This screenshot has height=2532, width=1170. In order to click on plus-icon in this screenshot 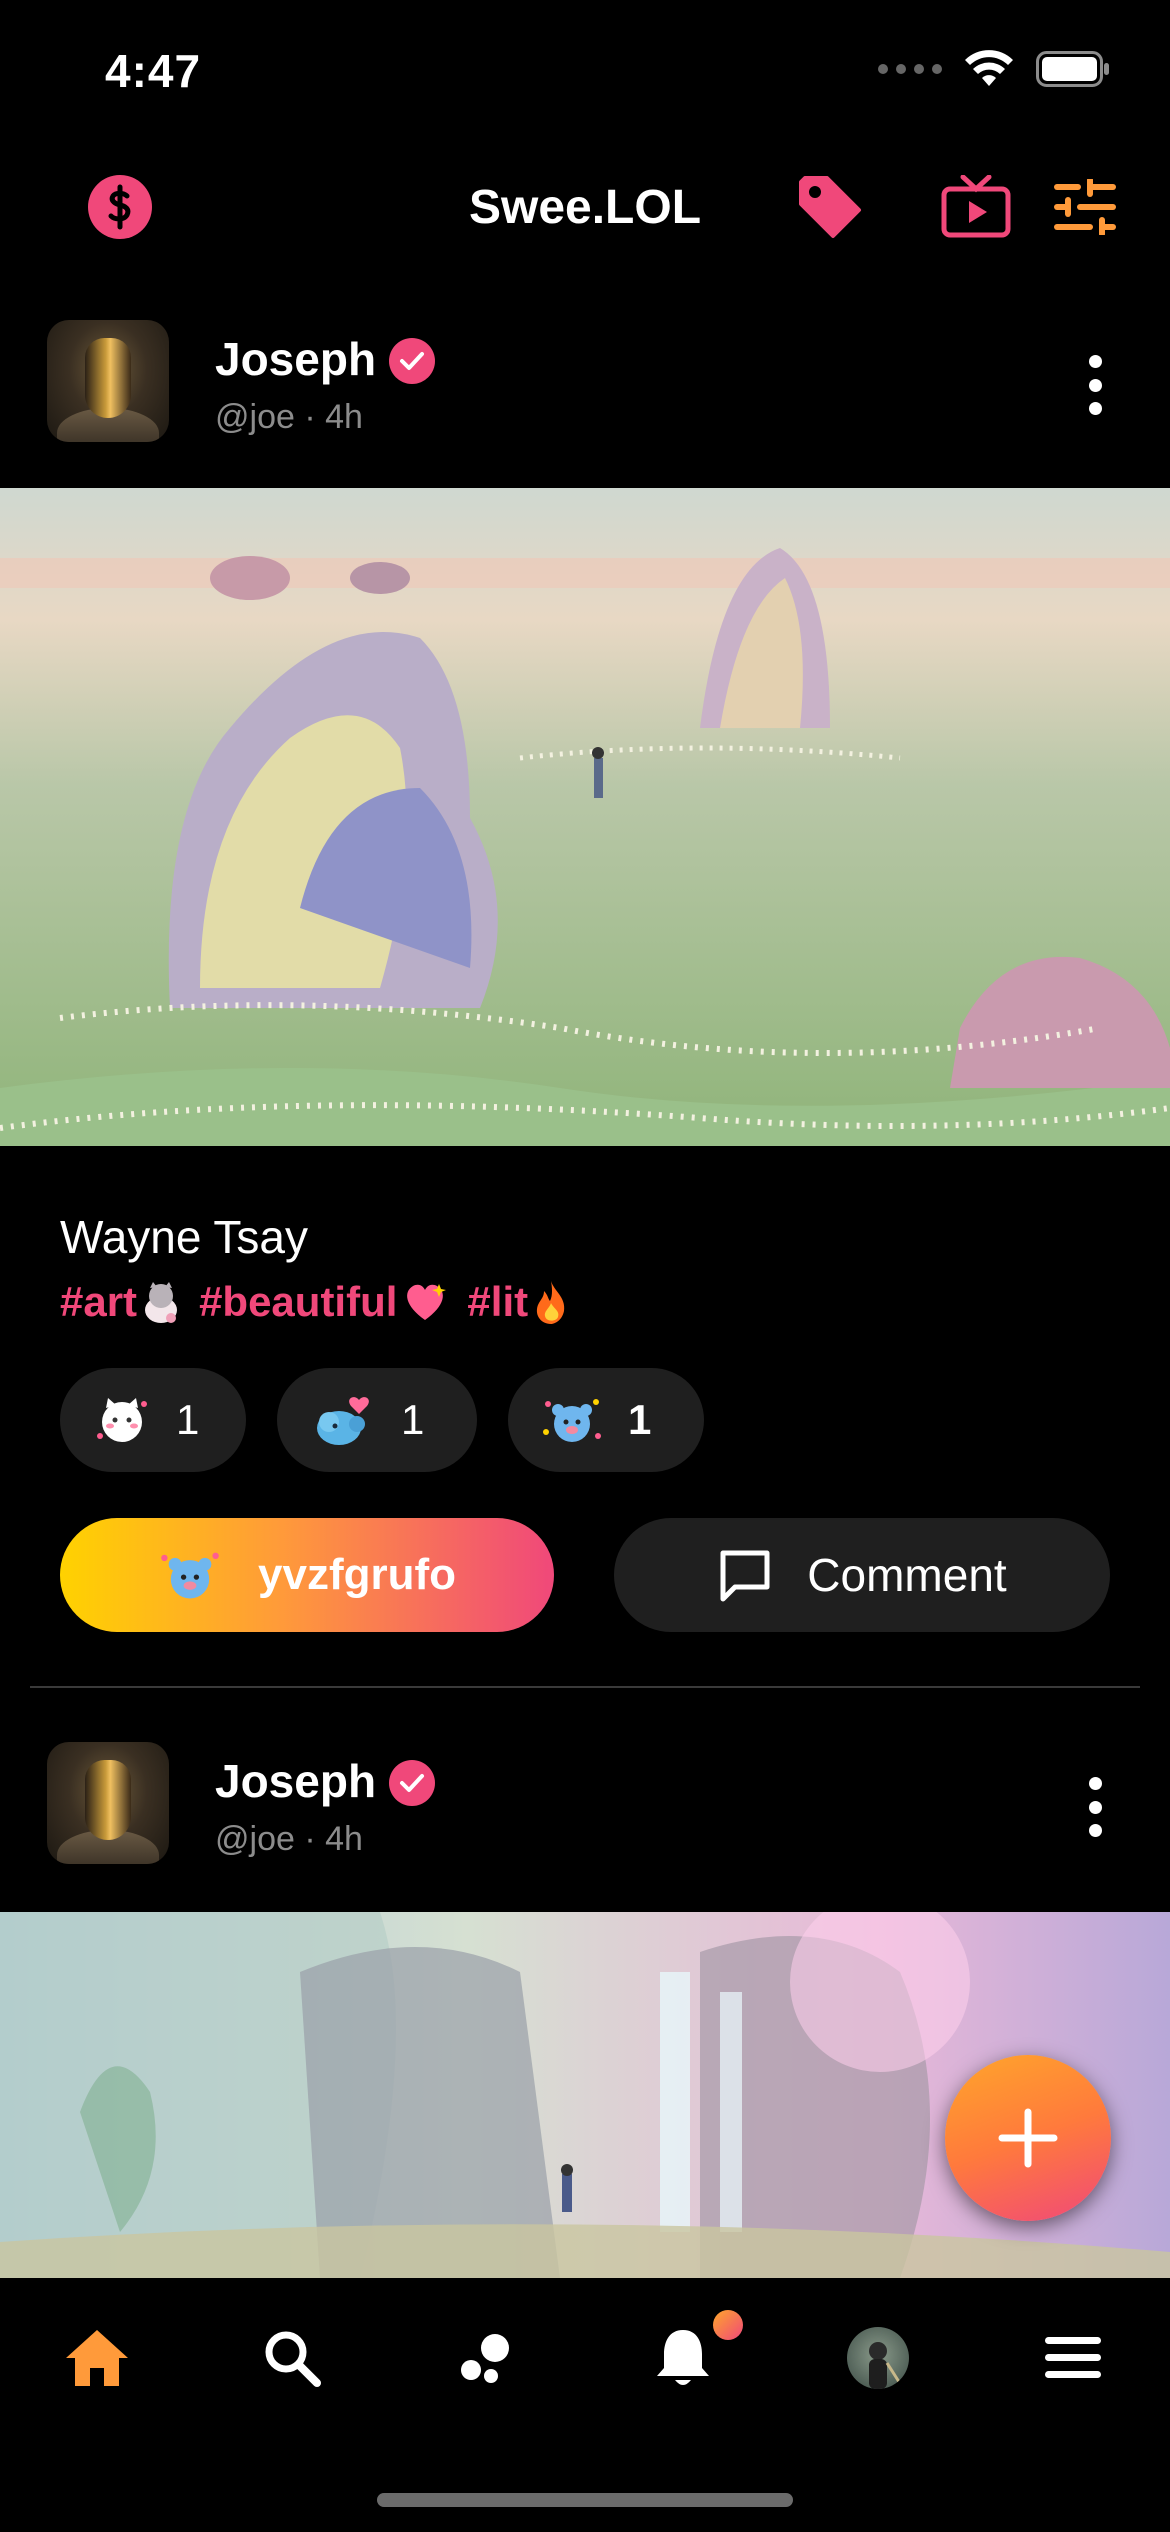, I will do `click(1028, 2138)`.